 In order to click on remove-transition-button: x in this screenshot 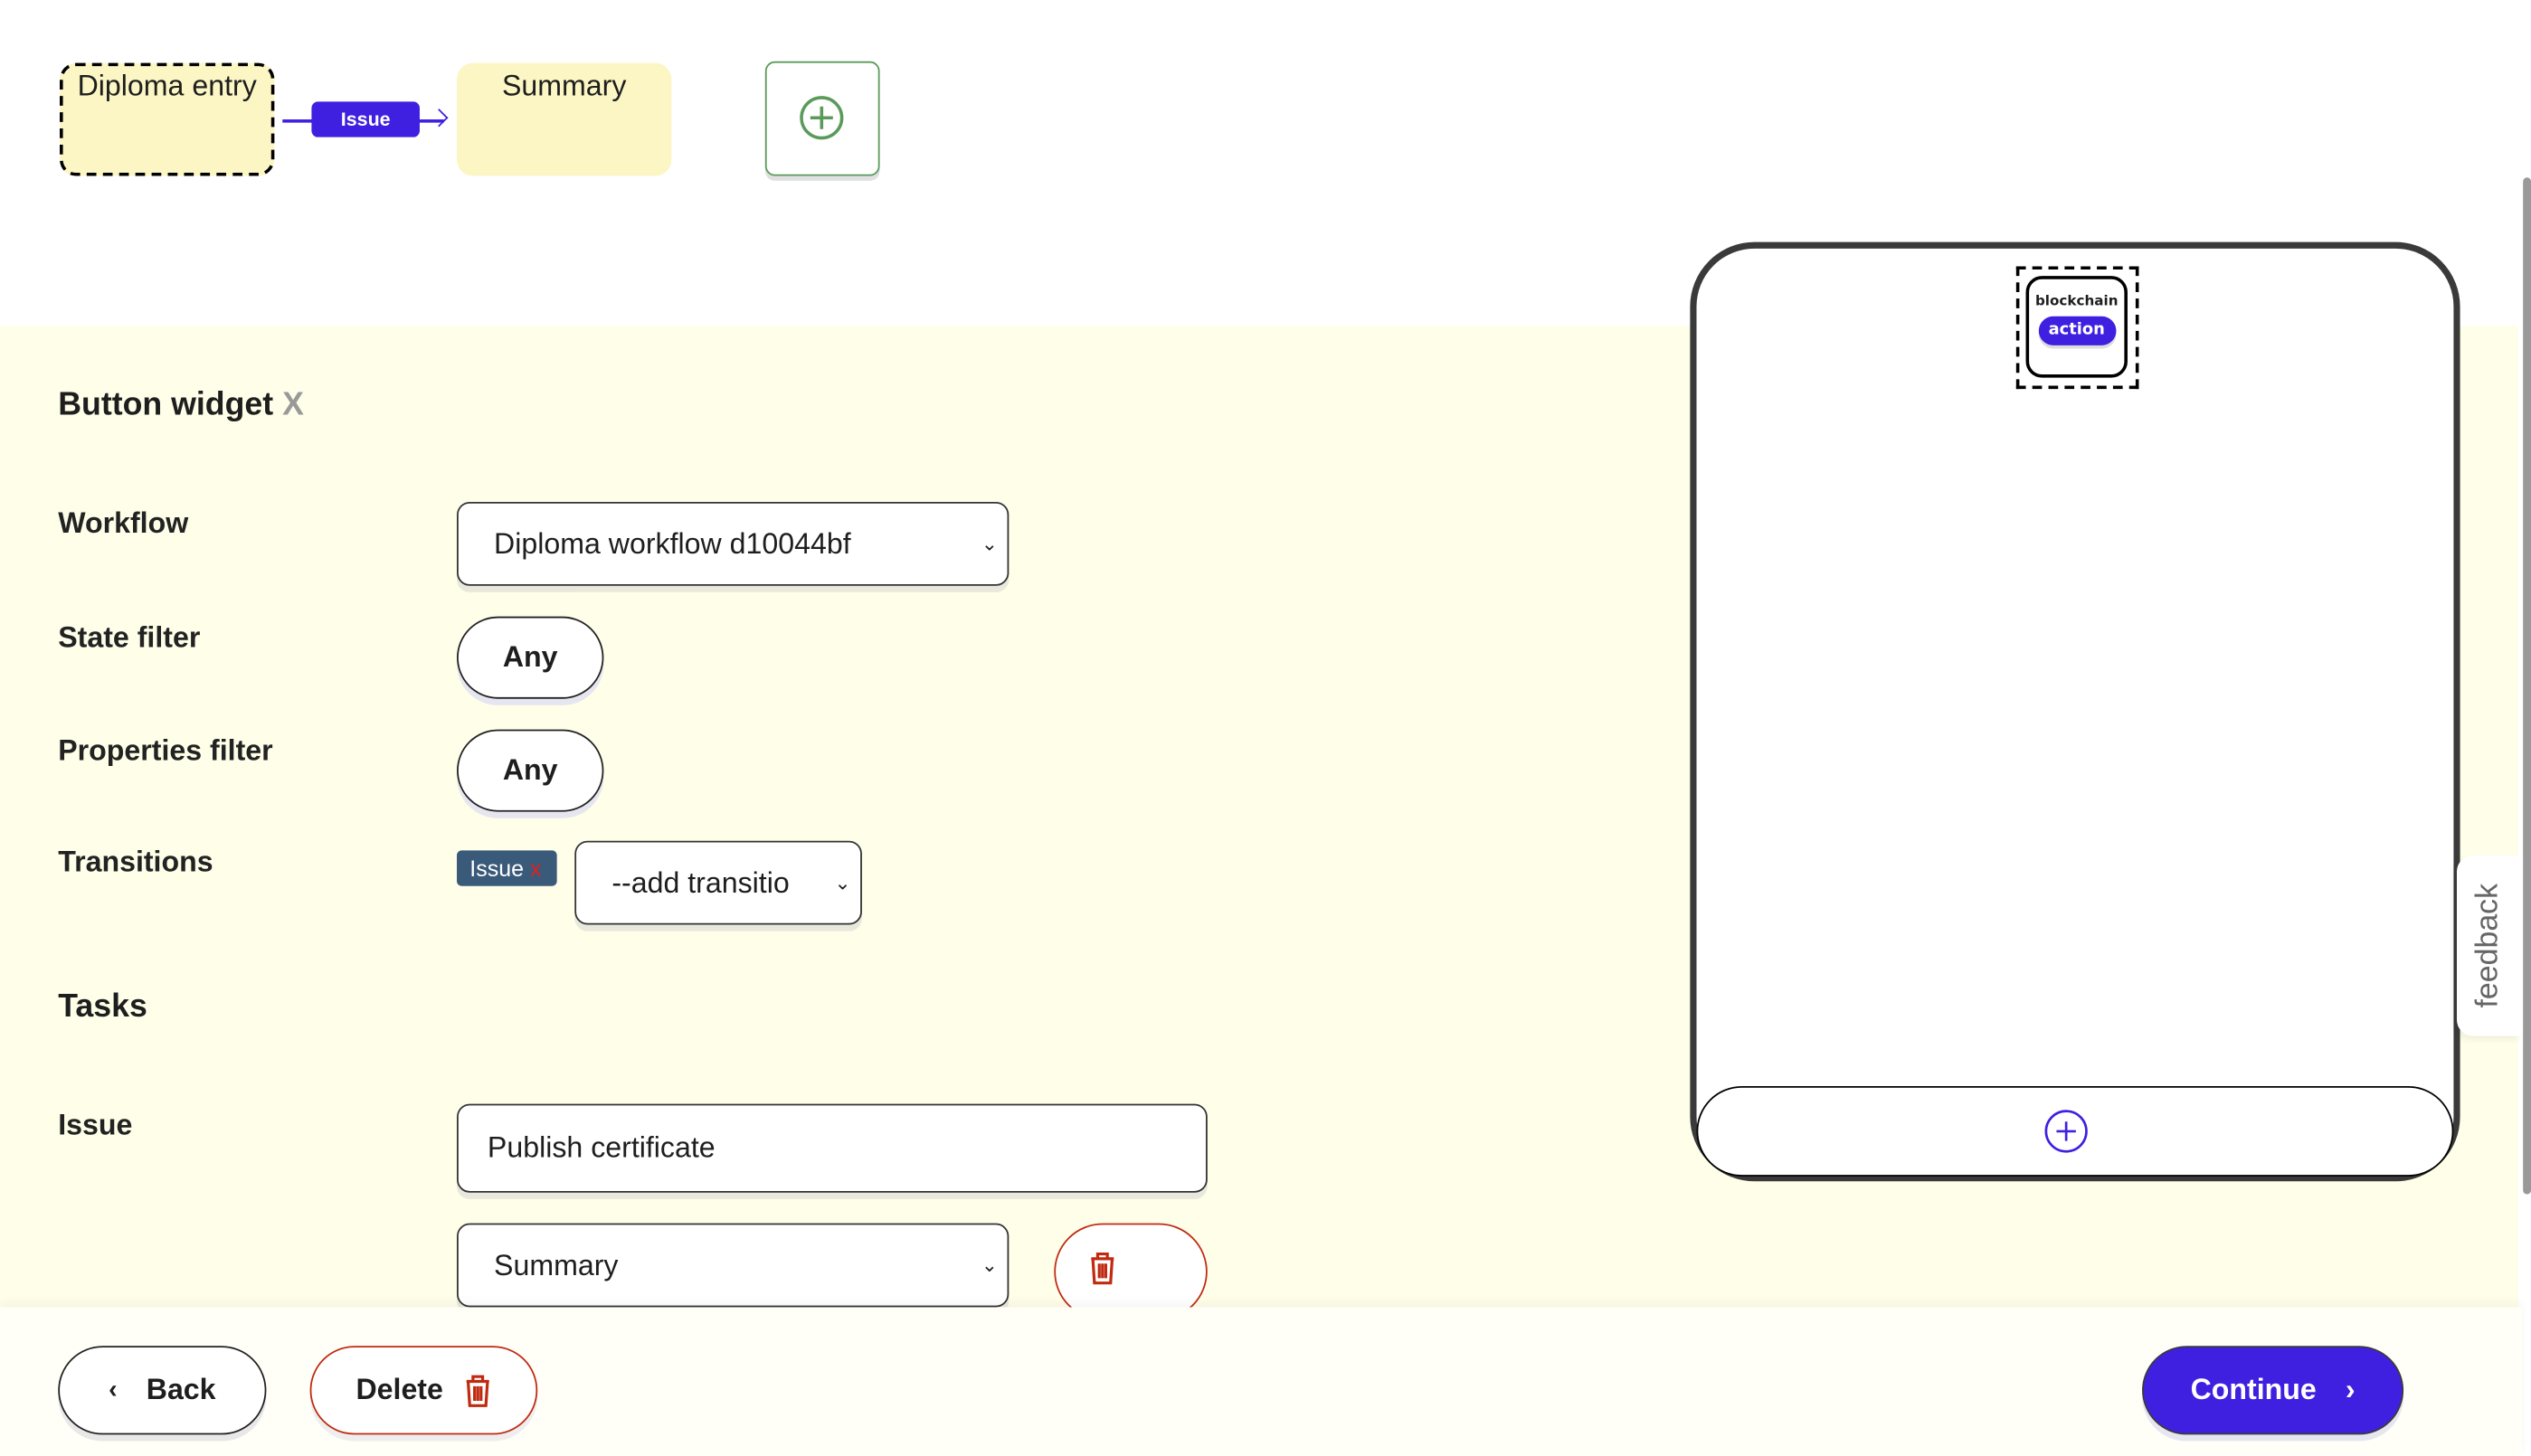, I will do `click(535, 869)`.